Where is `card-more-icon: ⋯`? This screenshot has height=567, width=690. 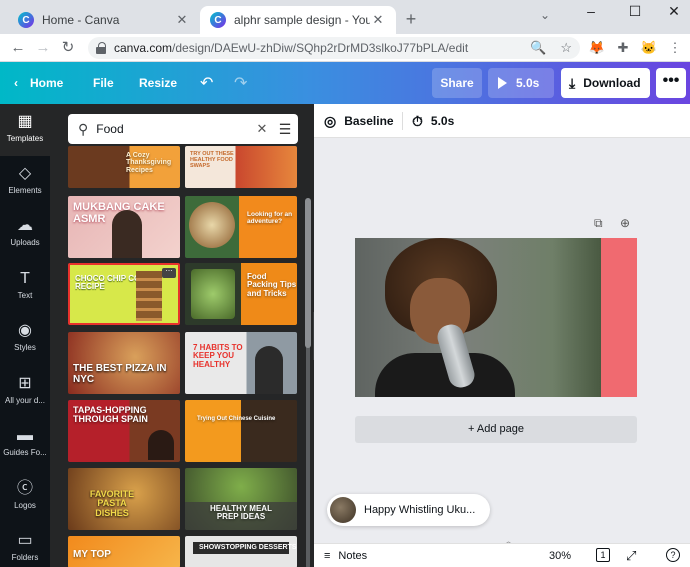
card-more-icon: ⋯ is located at coordinates (169, 273).